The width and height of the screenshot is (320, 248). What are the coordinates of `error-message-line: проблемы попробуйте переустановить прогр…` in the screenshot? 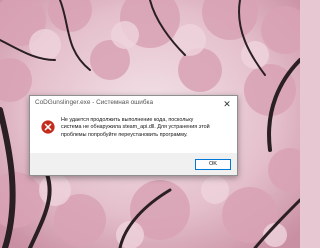 It's located at (124, 134).